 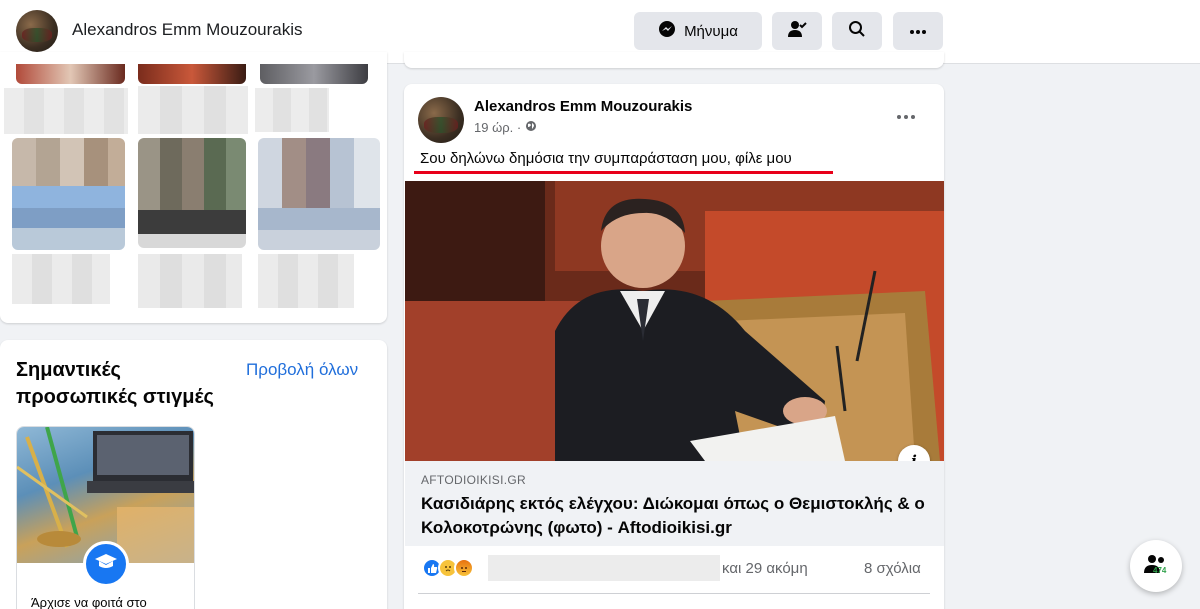 What do you see at coordinates (37, 31) in the screenshot?
I see `profile-avatar` at bounding box center [37, 31].